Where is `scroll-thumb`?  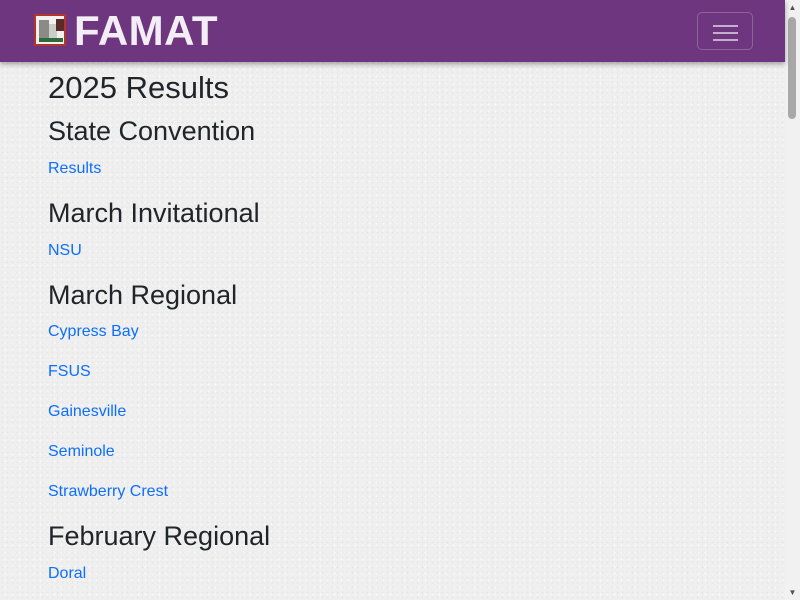
scroll-thumb is located at coordinates (792, 68).